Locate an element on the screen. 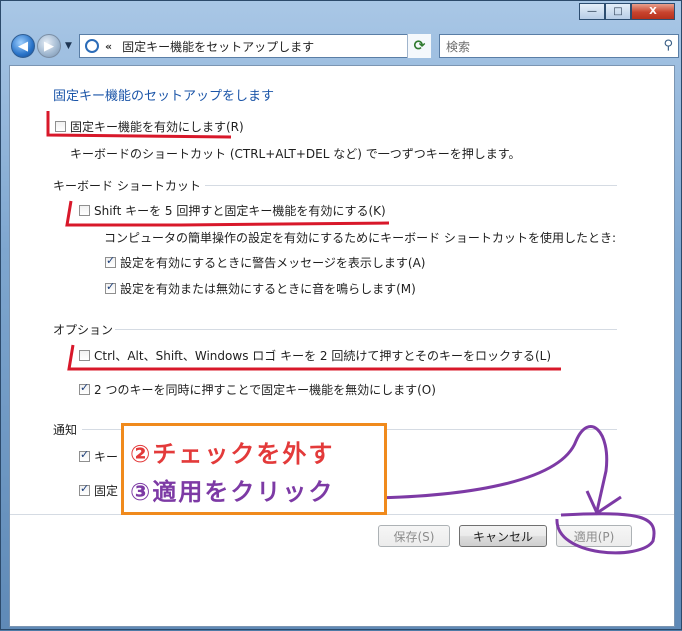  step2-instruction: ②チェックを外す is located at coordinates (232, 454).